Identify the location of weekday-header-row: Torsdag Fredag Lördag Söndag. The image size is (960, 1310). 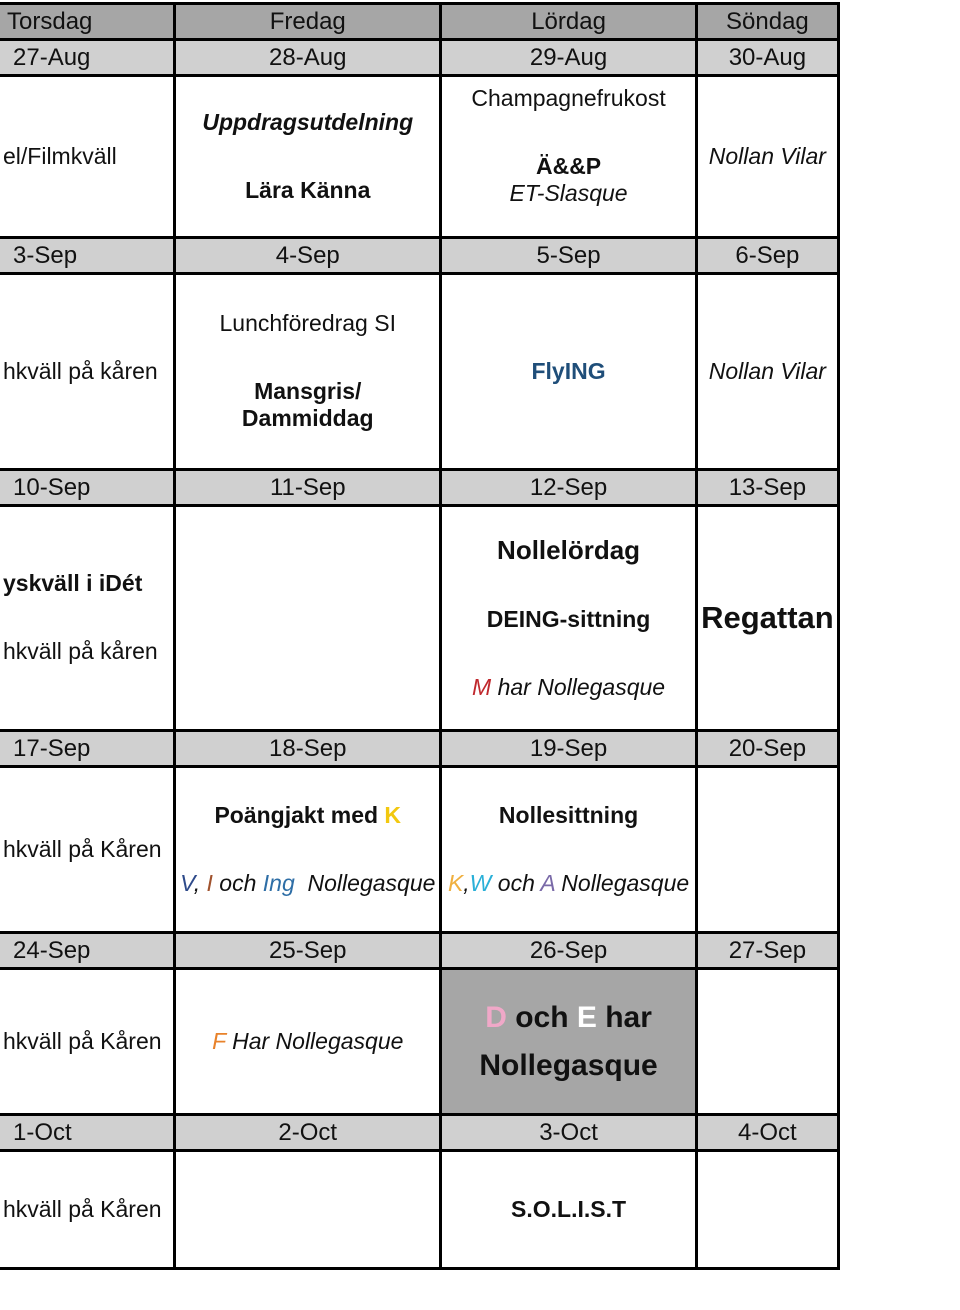
(420, 21).